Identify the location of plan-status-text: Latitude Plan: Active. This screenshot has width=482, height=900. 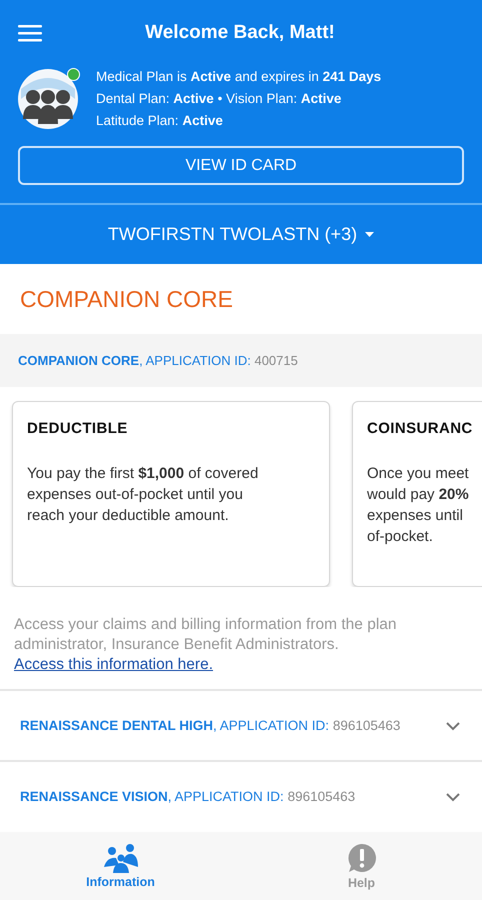
(160, 121).